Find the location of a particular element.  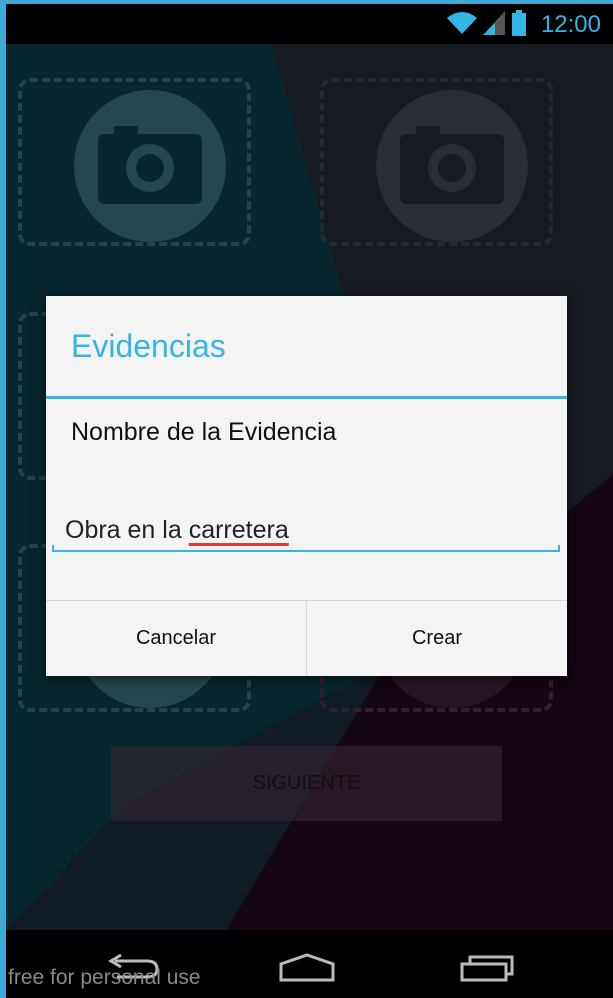

input-value: Obra en la carretera is located at coordinates (177, 530).